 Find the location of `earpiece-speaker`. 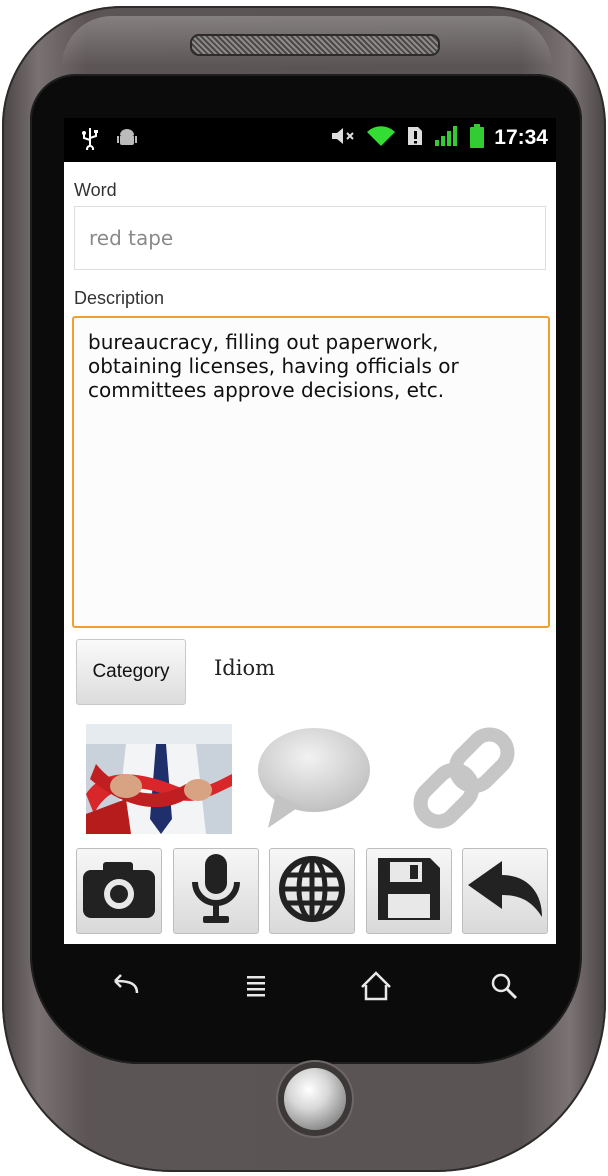

earpiece-speaker is located at coordinates (315, 45).